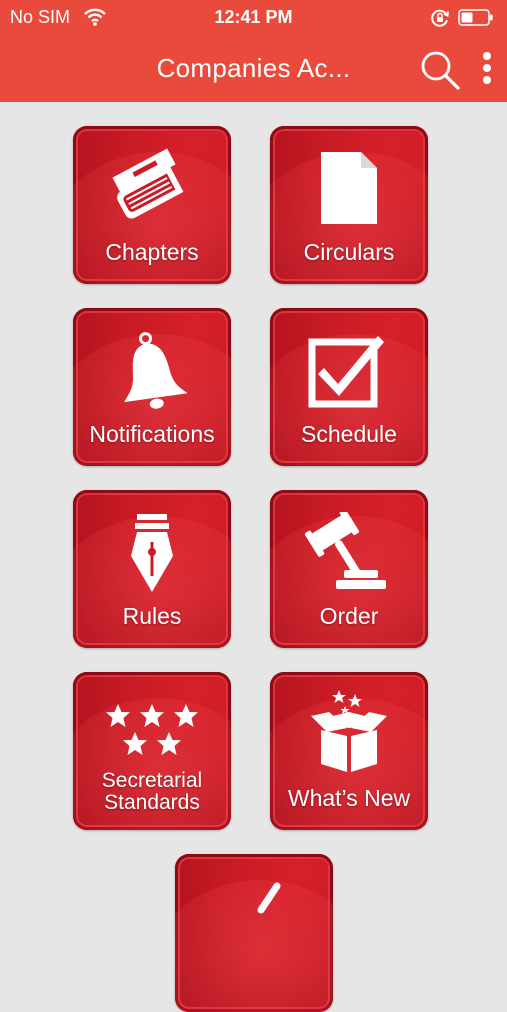 The width and height of the screenshot is (507, 1012). What do you see at coordinates (152, 252) in the screenshot?
I see `tile-label-chapters: Chapters` at bounding box center [152, 252].